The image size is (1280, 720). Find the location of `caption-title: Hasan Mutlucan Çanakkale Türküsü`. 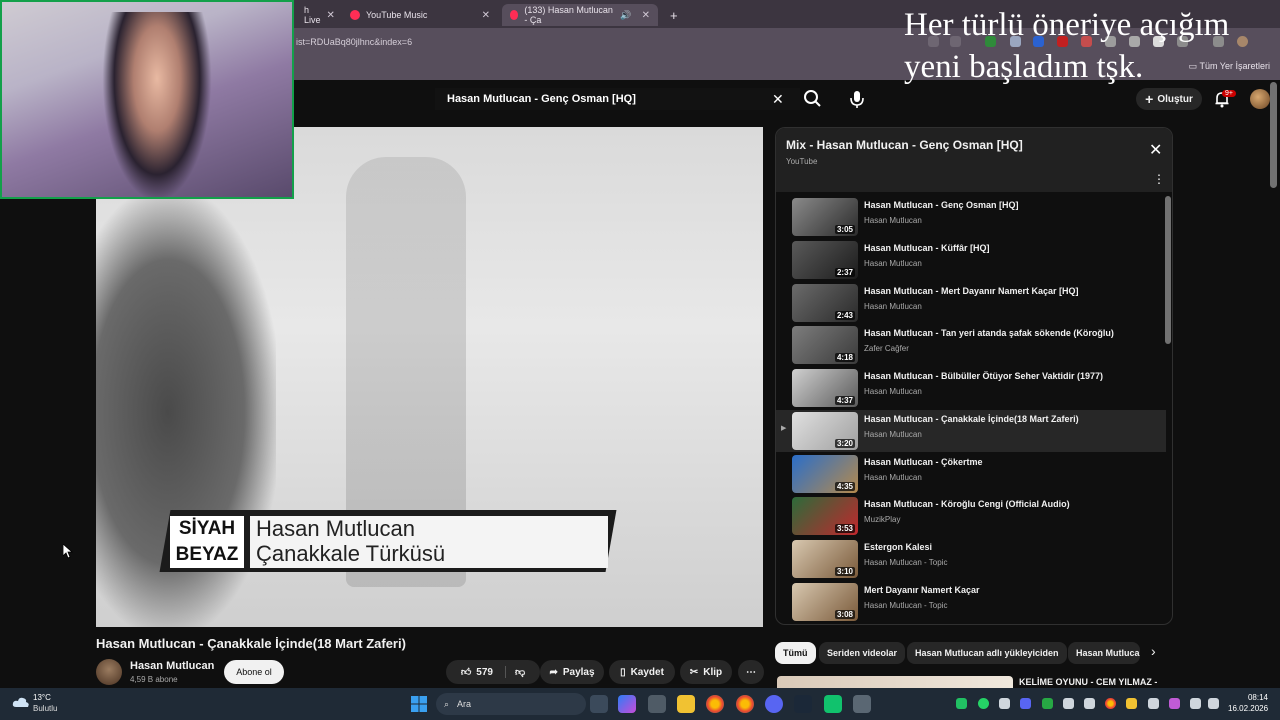

caption-title: Hasan Mutlucan Çanakkale Türküsü is located at coordinates (429, 542).